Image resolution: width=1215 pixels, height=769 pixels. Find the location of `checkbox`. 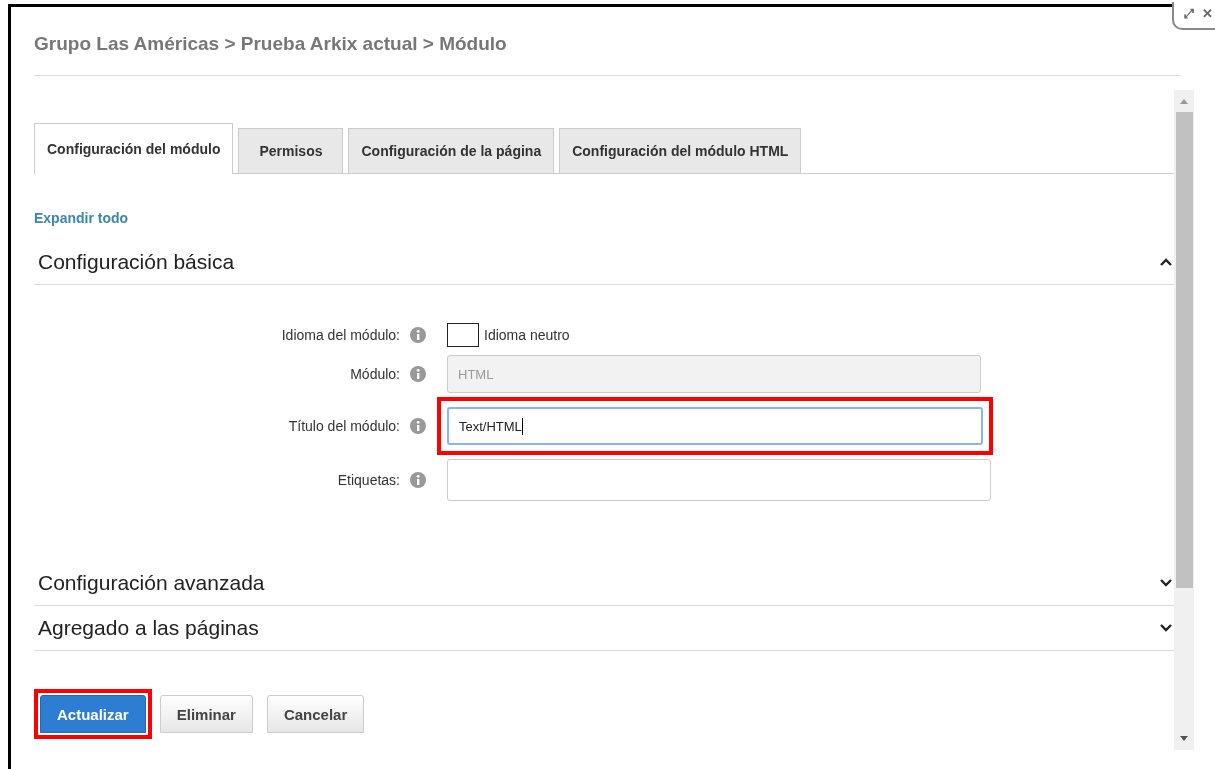

checkbox is located at coordinates (463, 335).